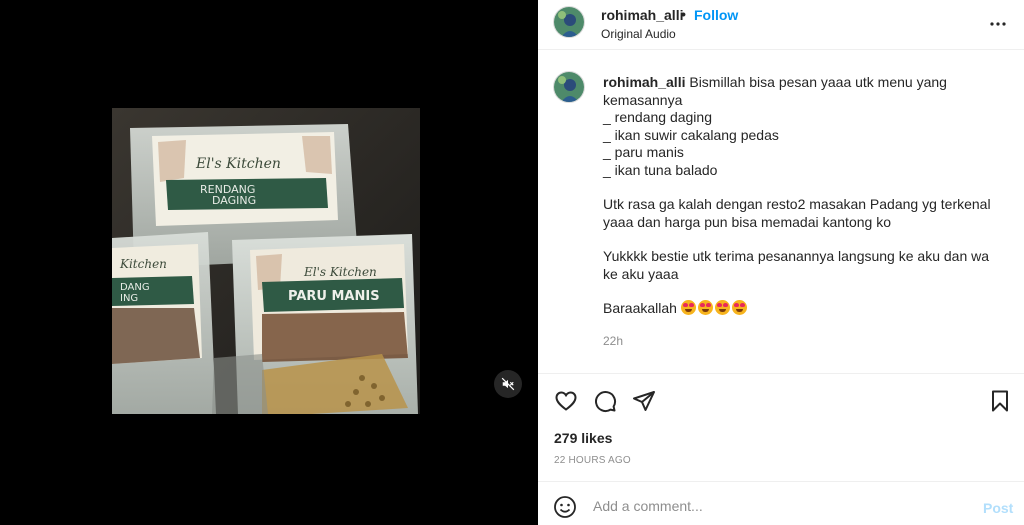 The height and width of the screenshot is (525, 1024). I want to click on bookmark-icon, so click(1000, 401).